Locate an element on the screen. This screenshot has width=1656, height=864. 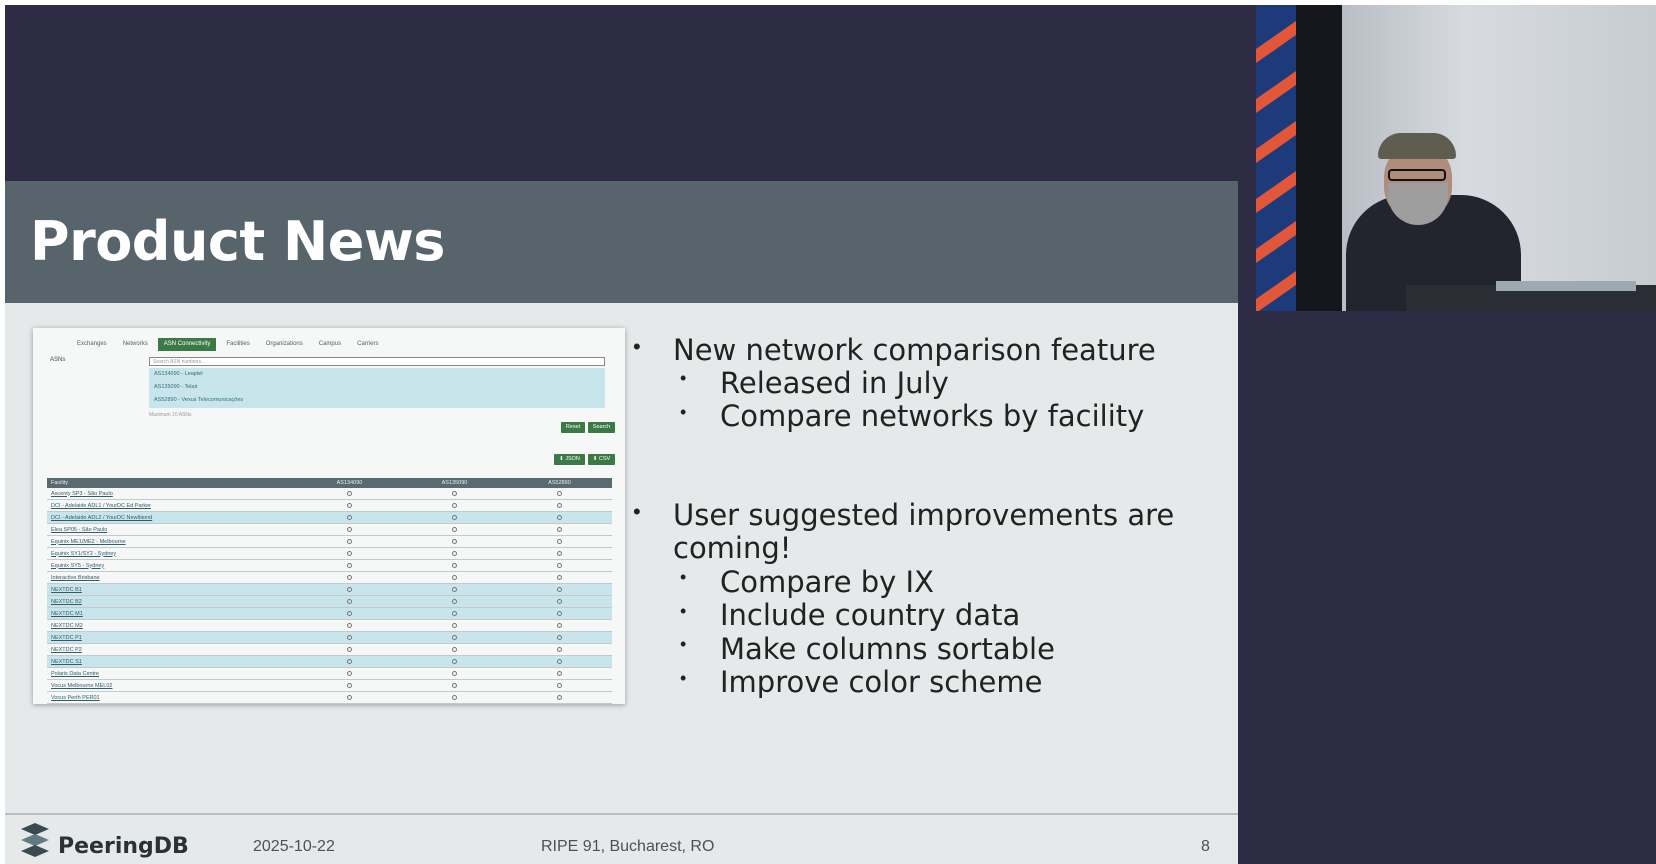
bullet-text: Make columns sortable is located at coordinates (887, 649).